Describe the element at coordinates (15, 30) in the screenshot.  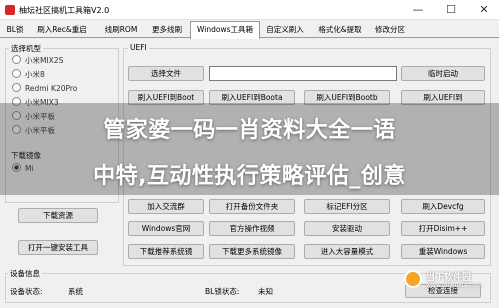
I see `tab-bl-lock: BL锁` at that location.